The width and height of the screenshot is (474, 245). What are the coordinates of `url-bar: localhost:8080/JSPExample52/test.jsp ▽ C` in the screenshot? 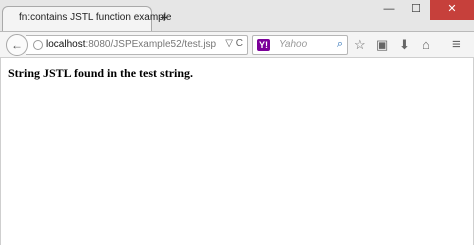 It's located at (137, 45).